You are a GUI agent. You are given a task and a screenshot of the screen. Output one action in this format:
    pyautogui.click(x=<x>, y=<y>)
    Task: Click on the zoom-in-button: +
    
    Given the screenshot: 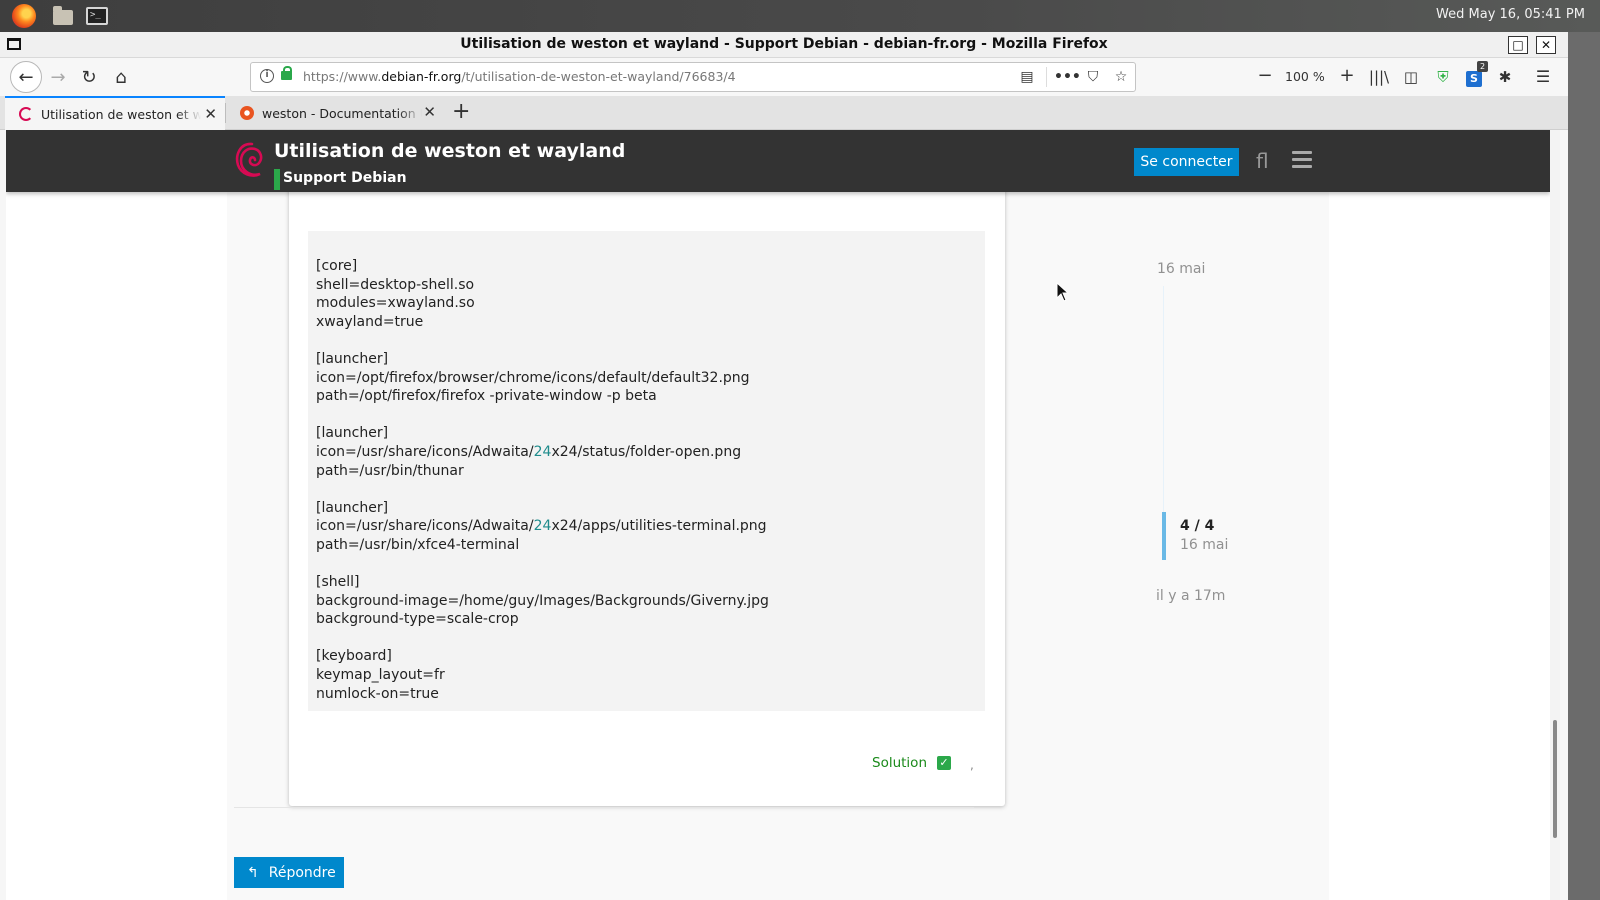 What is the action you would take?
    pyautogui.click(x=1347, y=76)
    